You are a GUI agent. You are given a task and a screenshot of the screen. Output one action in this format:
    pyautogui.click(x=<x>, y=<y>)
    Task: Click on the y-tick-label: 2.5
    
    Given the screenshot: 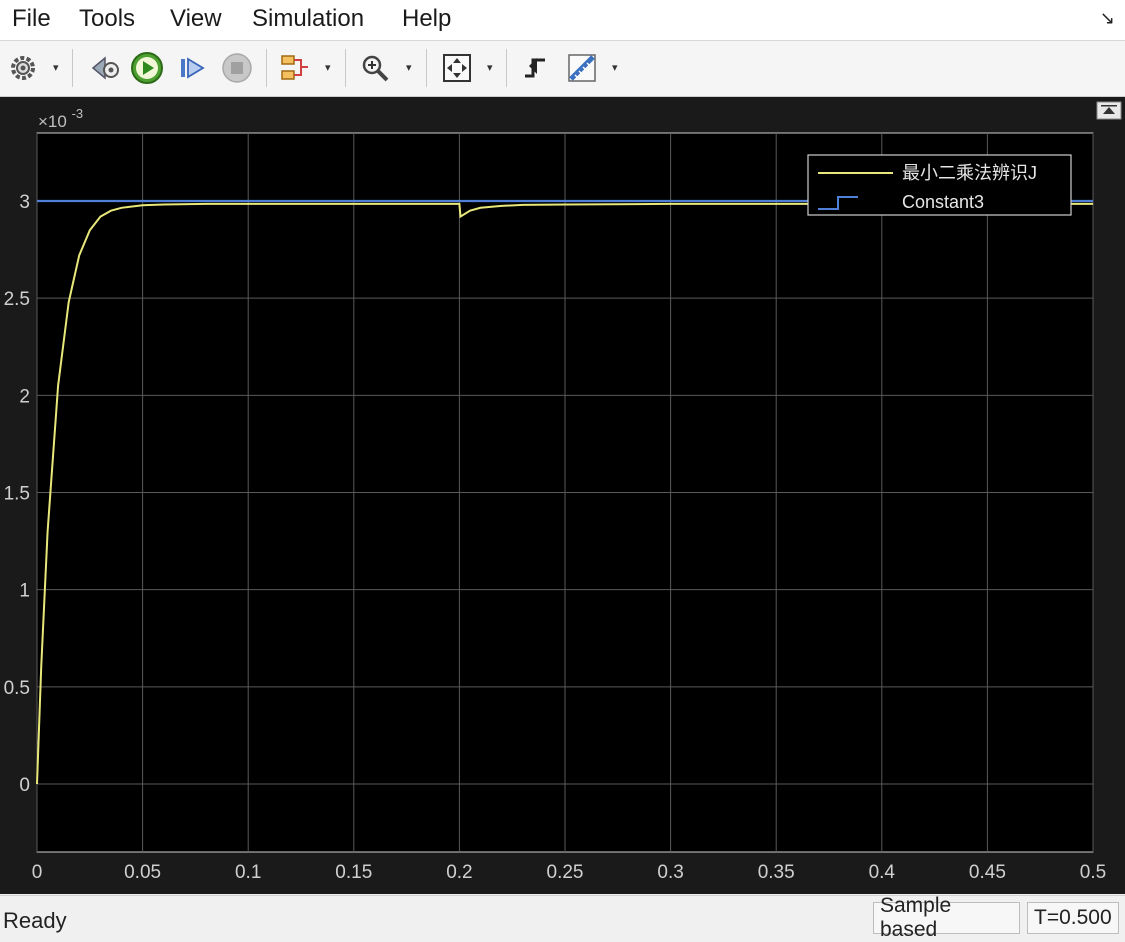 What is the action you would take?
    pyautogui.click(x=17, y=299)
    